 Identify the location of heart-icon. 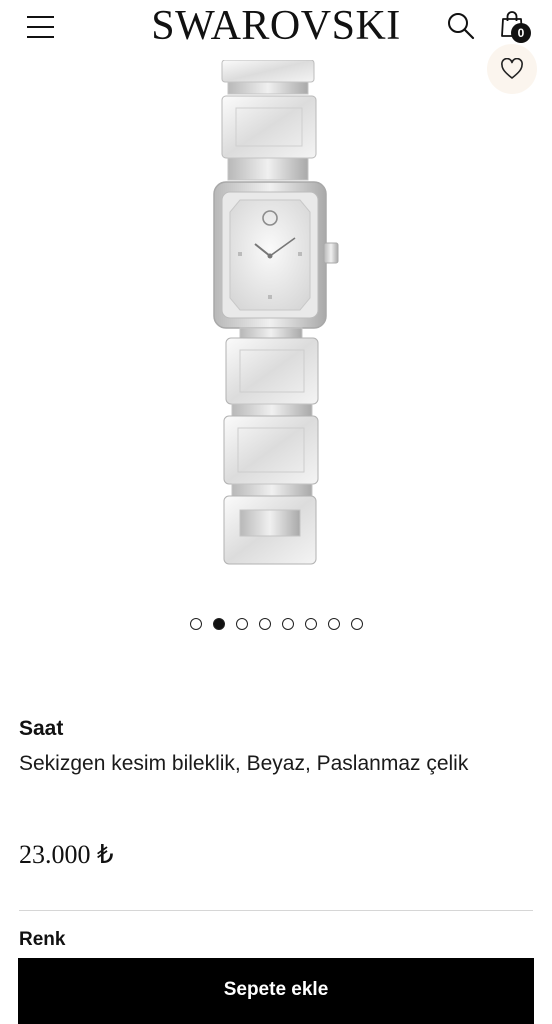
(512, 68).